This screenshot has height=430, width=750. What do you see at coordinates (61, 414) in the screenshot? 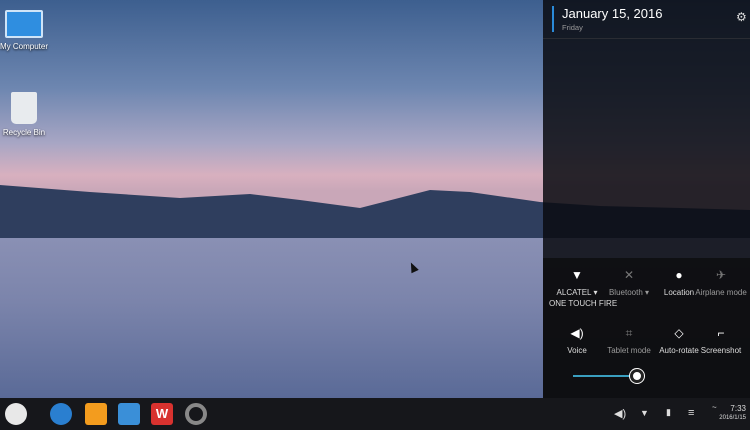
I see `browser-icon` at bounding box center [61, 414].